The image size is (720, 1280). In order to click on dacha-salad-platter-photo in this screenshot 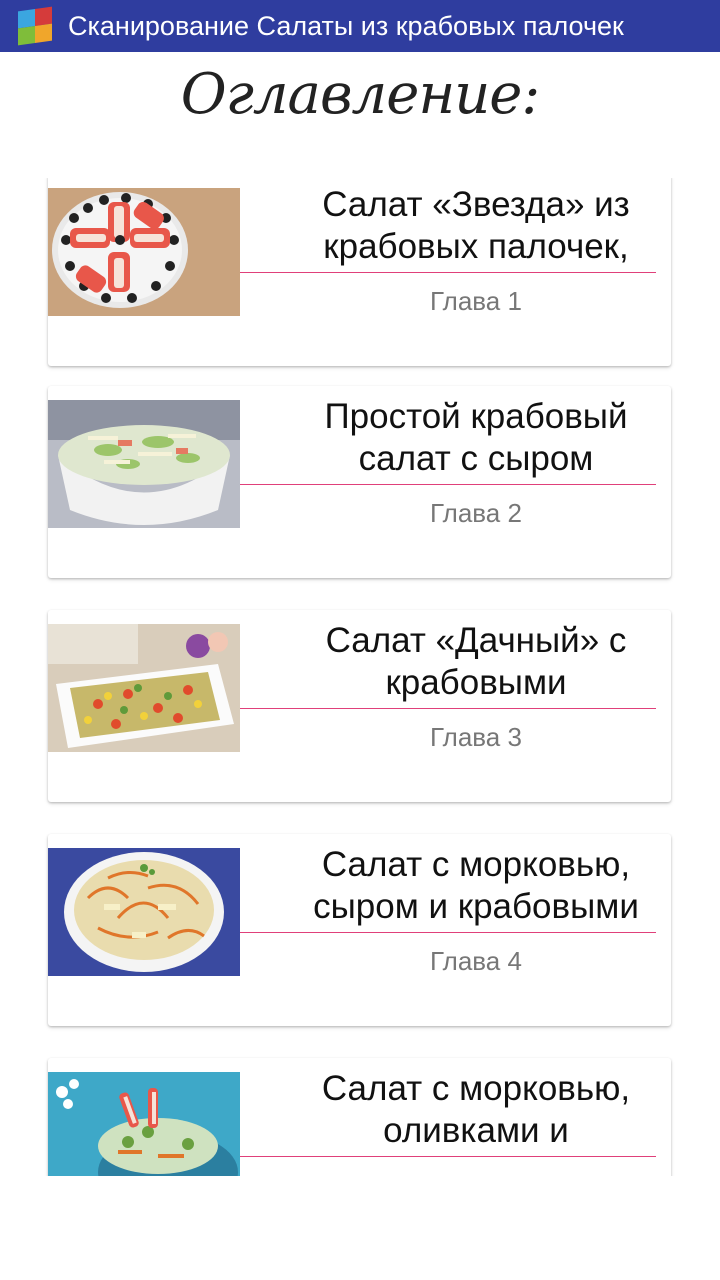, I will do `click(144, 688)`.